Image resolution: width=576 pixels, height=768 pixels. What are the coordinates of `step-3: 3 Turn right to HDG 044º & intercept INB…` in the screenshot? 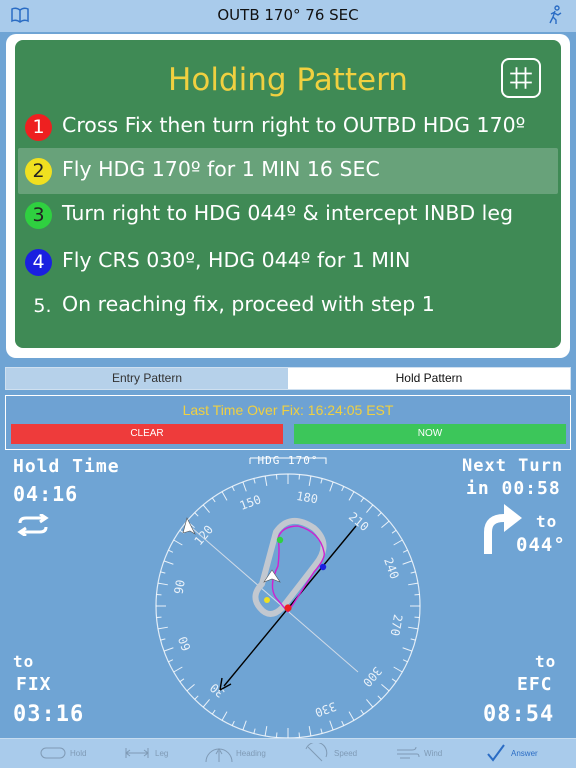 It's located at (288, 215).